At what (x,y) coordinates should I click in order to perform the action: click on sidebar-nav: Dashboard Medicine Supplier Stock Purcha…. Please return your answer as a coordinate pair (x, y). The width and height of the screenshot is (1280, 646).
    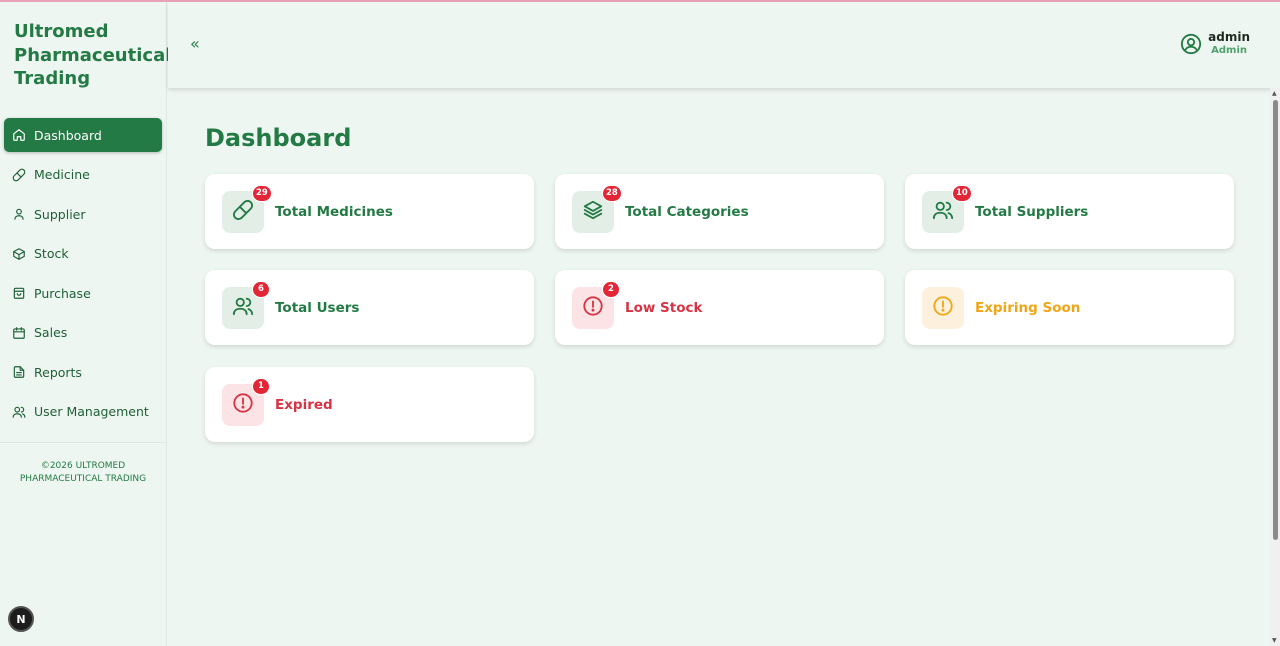
    Looking at the image, I should click on (83, 273).